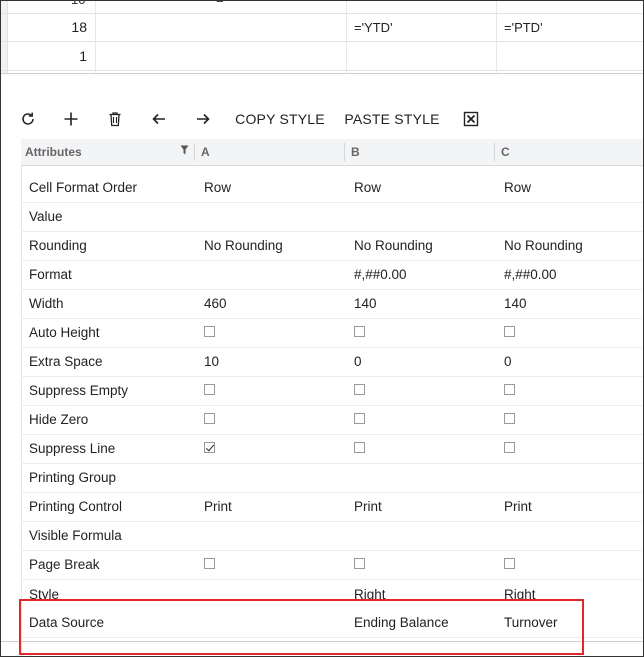  I want to click on attribute-label: Style, so click(44, 593).